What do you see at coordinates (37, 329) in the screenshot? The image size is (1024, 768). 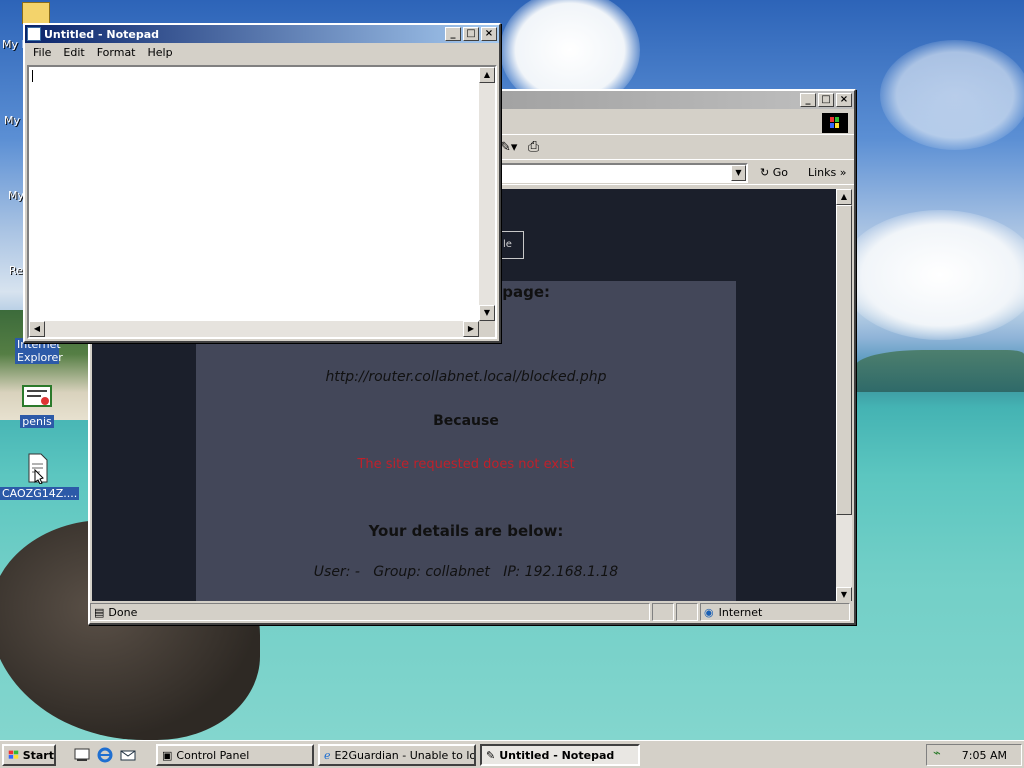 I see `scroll-left-button: ◀` at bounding box center [37, 329].